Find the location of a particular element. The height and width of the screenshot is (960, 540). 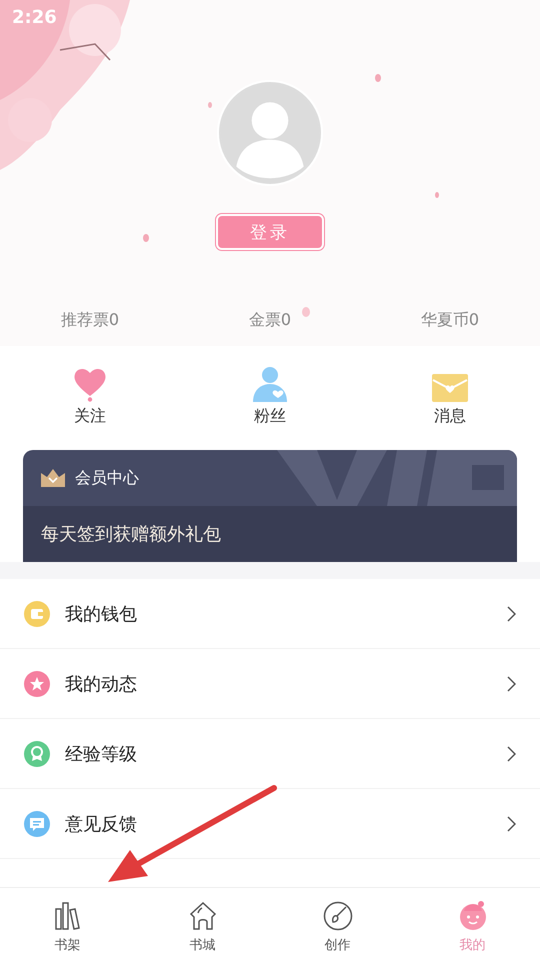

vip-subtitle: 每天签到获赠额外礼包 is located at coordinates (131, 534).